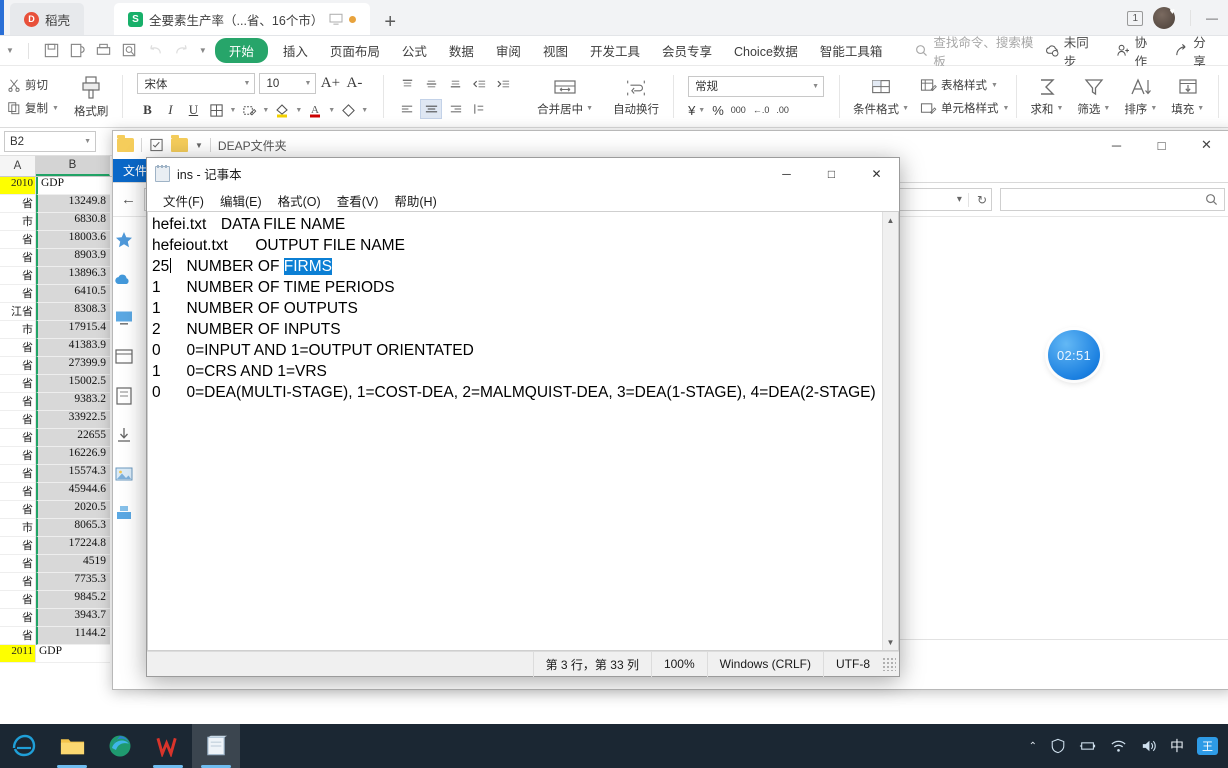  I want to click on font-color-button: A, so click(315, 110).